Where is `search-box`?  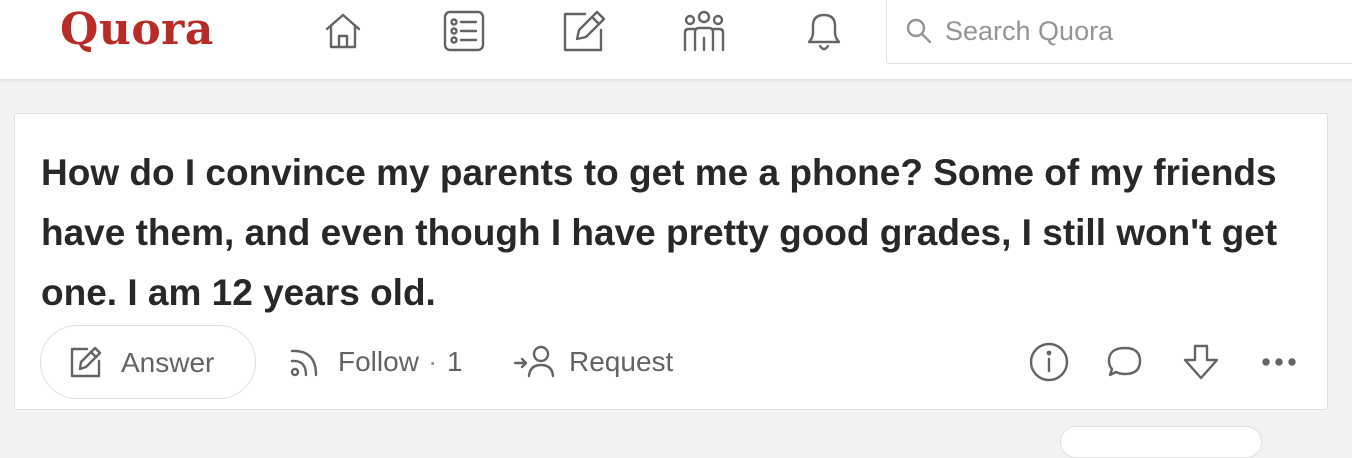
search-box is located at coordinates (1119, 32).